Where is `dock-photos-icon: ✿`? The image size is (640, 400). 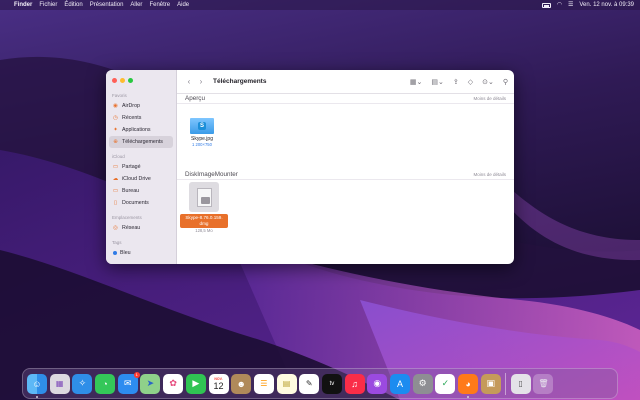 dock-photos-icon: ✿ is located at coordinates (173, 383).